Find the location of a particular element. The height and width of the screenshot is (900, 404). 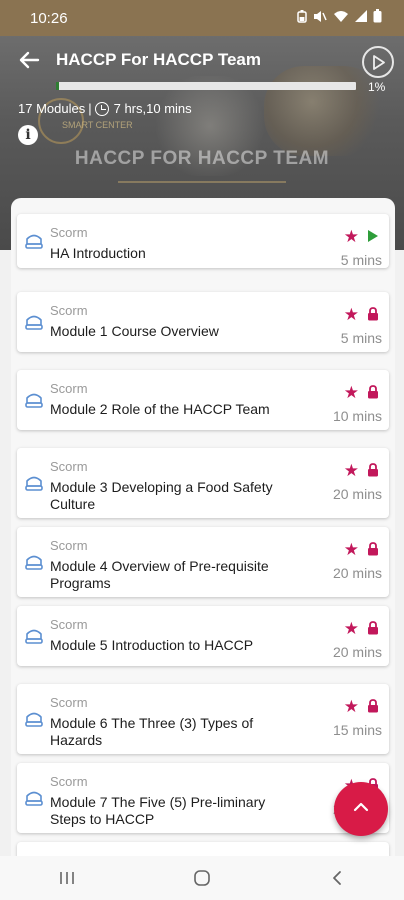

back-chevron-icon is located at coordinates (336, 878).